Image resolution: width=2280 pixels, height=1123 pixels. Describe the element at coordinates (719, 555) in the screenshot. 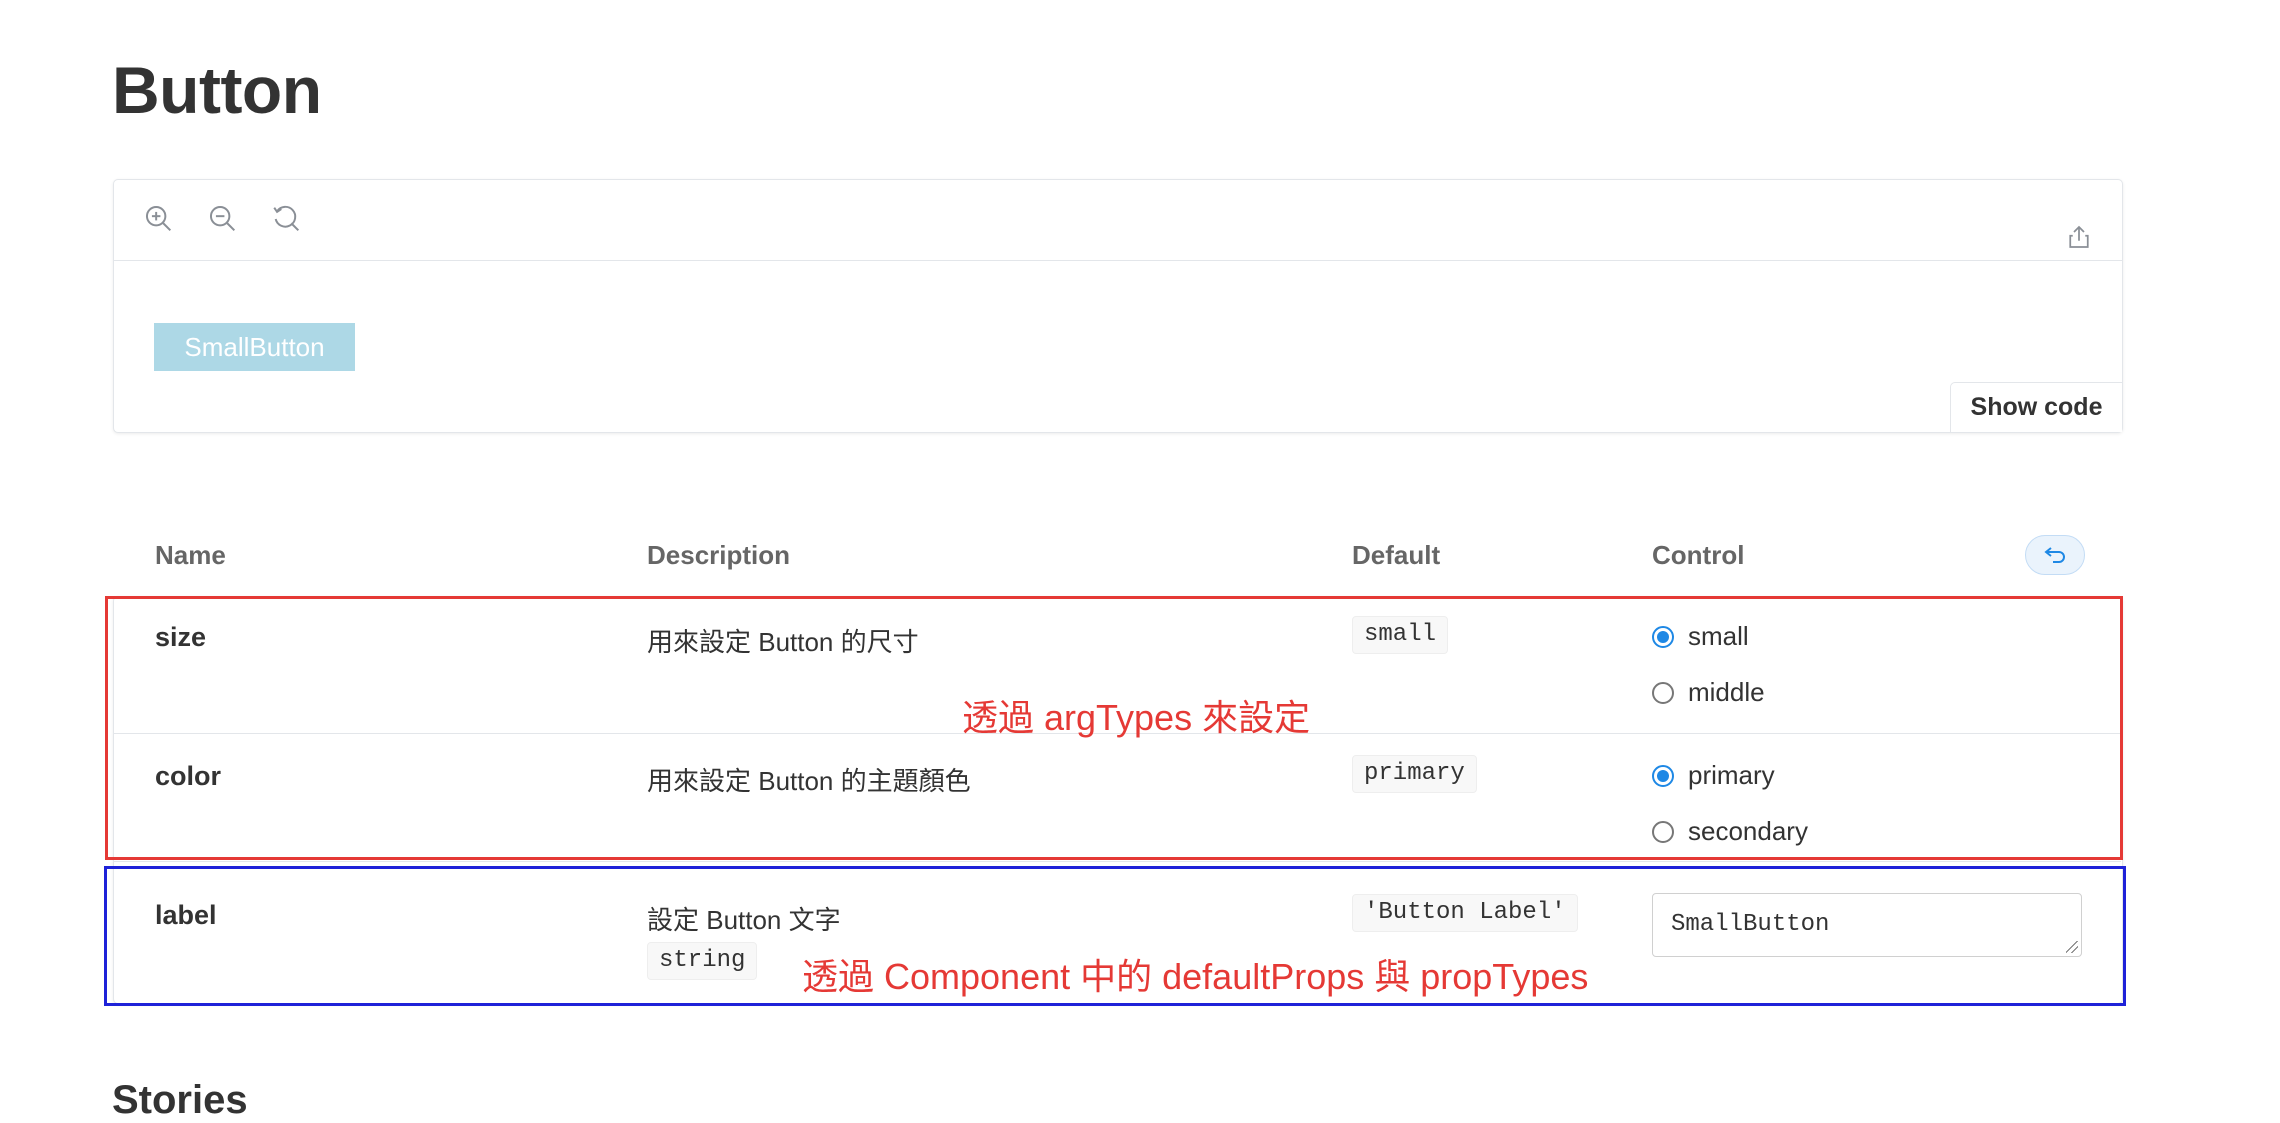

I see `column-header-description: Description` at that location.